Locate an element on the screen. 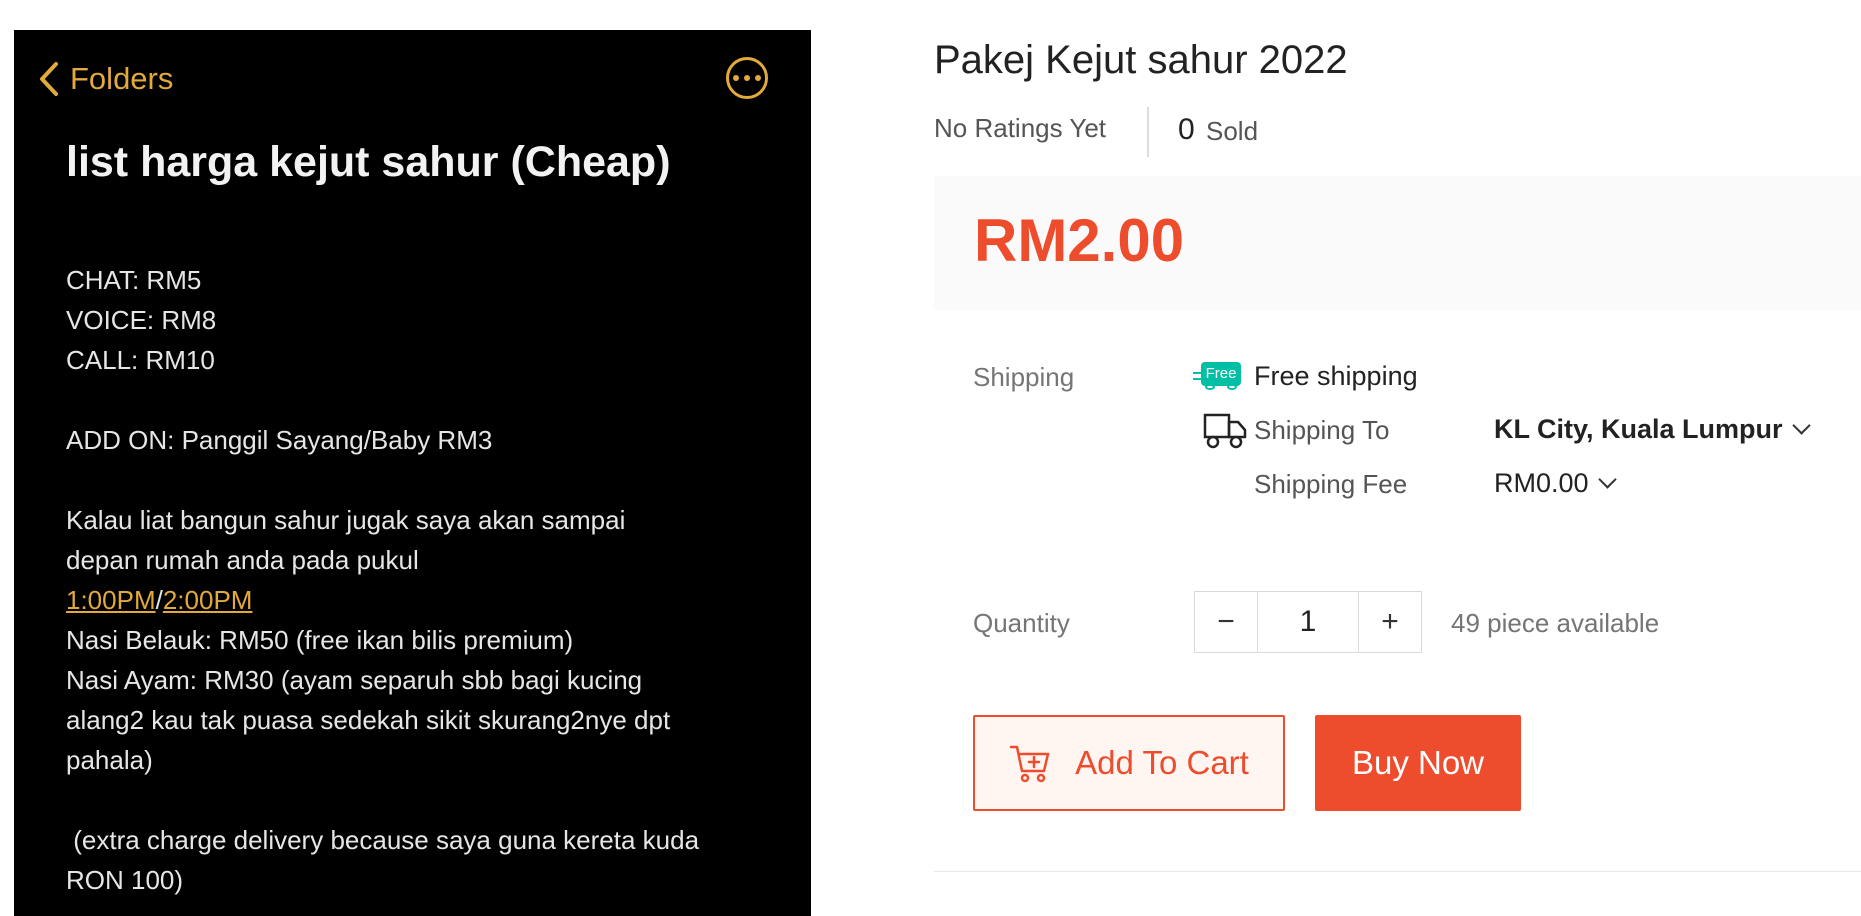 The width and height of the screenshot is (1861, 916). note-line: VOICE: RM8 is located at coordinates (141, 320).